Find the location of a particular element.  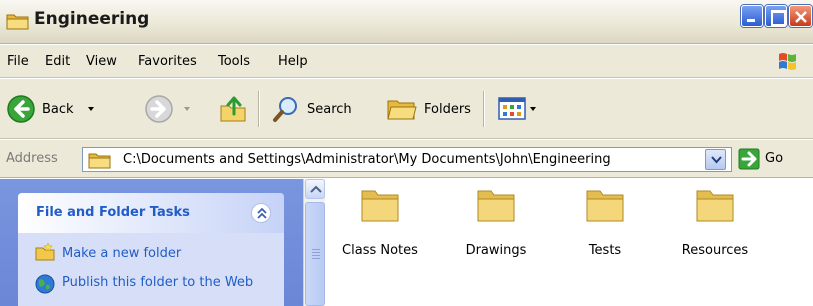

double-chevron-up-icon is located at coordinates (262, 213).